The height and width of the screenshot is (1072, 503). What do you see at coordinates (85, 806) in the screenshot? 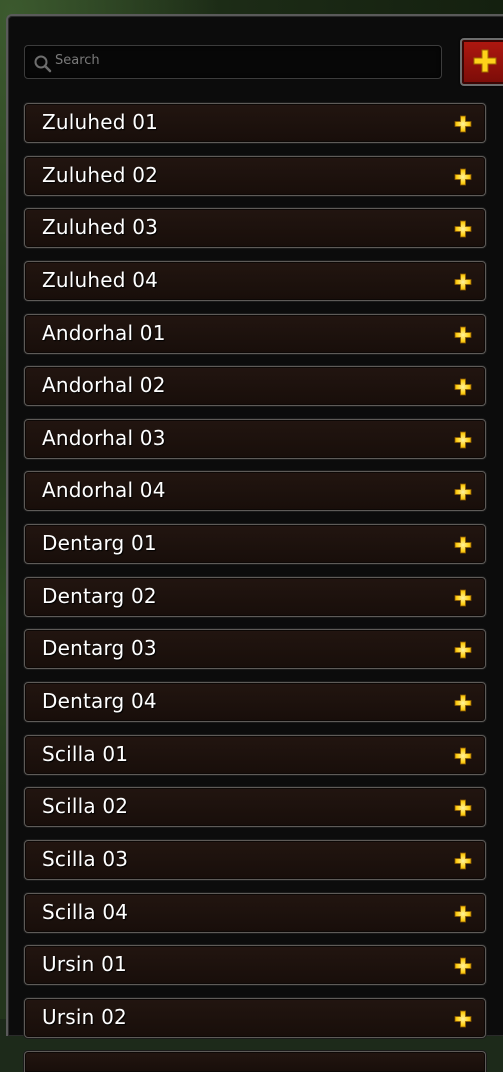
I see `list-item-label: Scilla 02` at bounding box center [85, 806].